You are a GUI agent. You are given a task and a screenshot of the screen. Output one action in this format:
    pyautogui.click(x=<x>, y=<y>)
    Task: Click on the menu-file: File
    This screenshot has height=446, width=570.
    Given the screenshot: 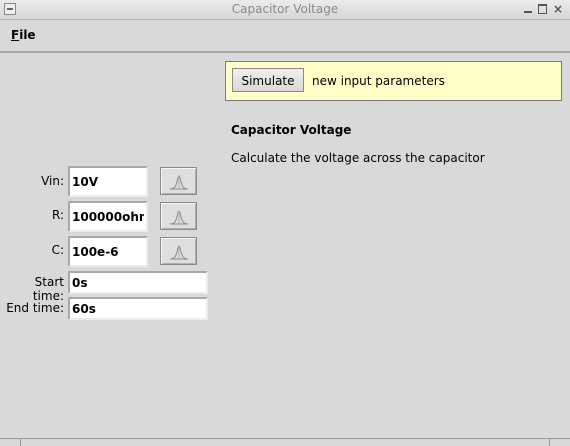 What is the action you would take?
    pyautogui.click(x=23, y=35)
    